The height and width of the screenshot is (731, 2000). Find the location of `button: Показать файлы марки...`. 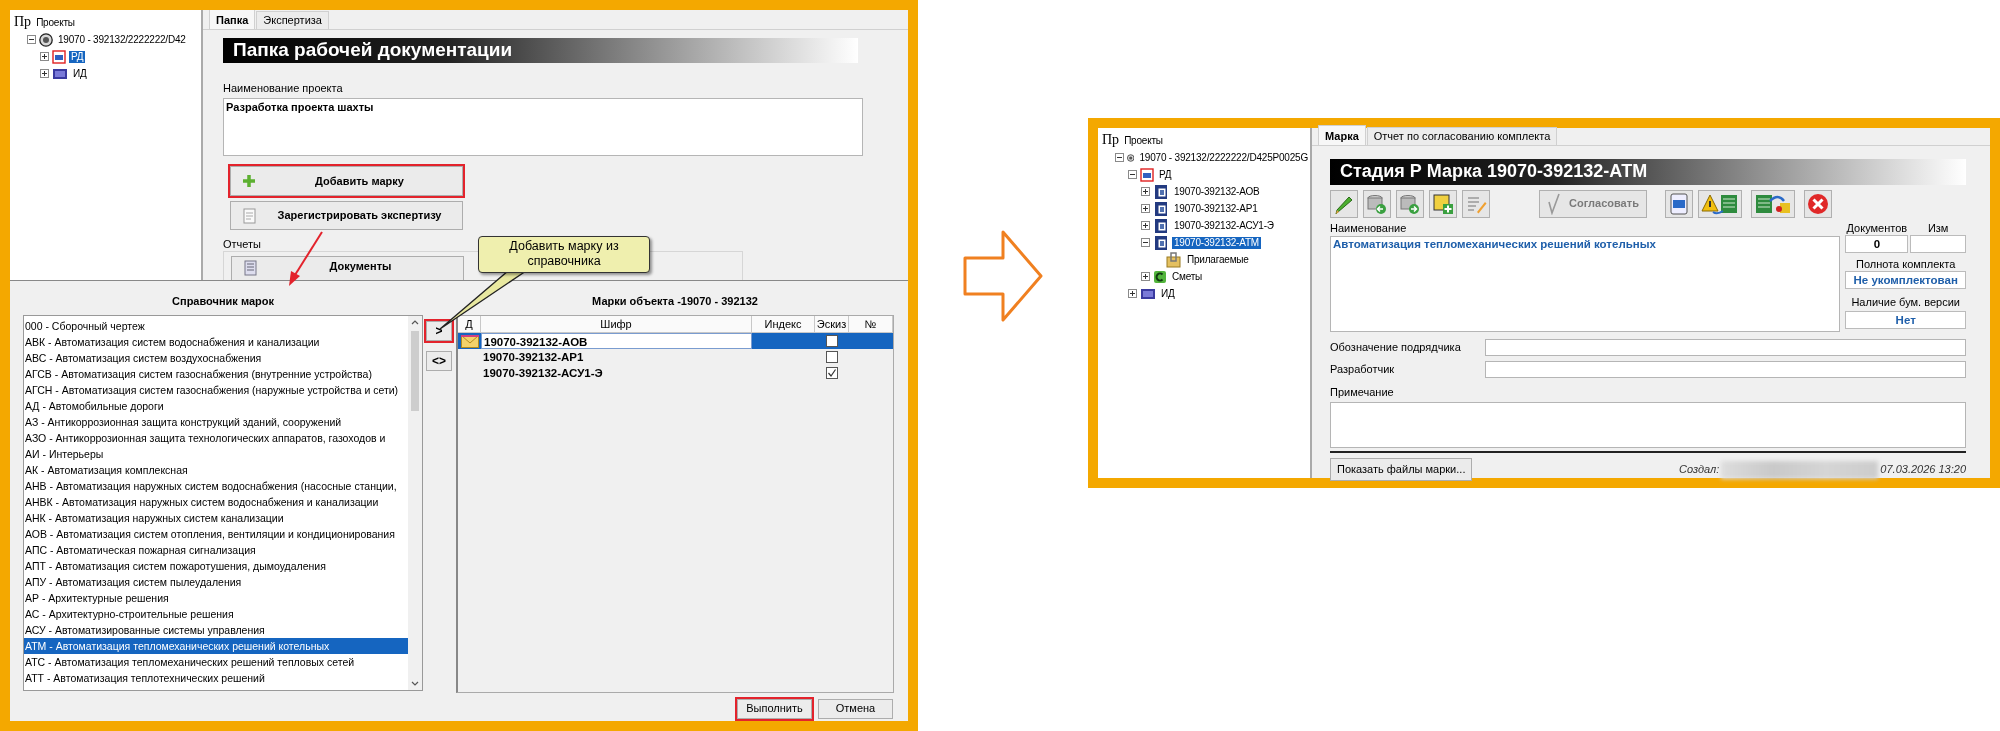

button: Показать файлы марки... is located at coordinates (1401, 470).